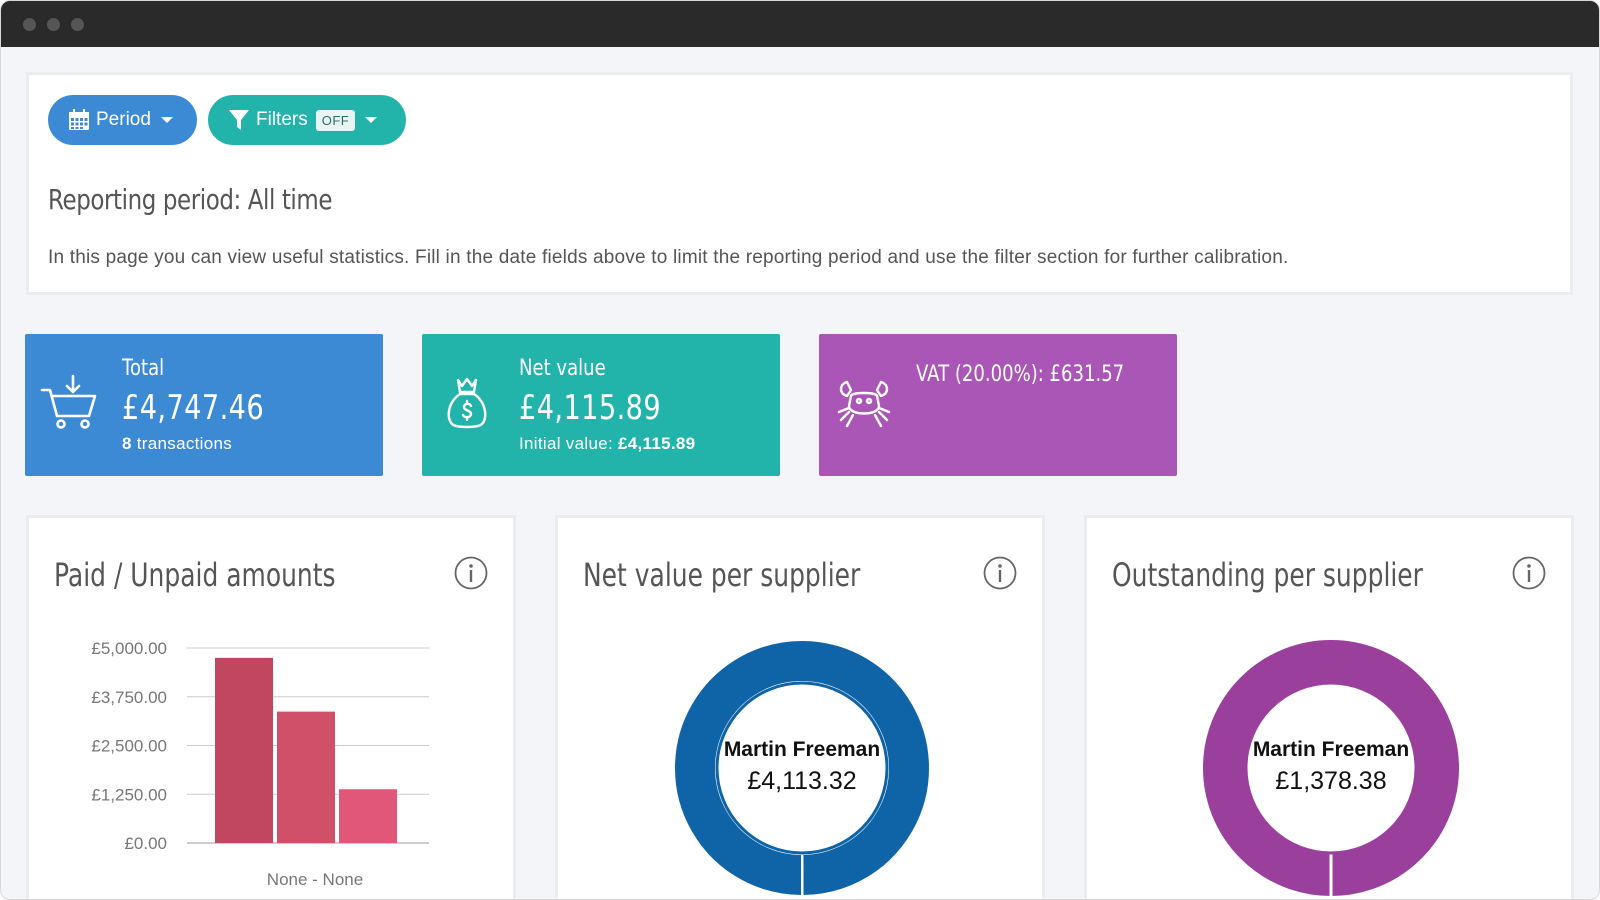 The width and height of the screenshot is (1600, 900). I want to click on total-stat-tile: Total £4,747.46 8 transactions, so click(204, 405).